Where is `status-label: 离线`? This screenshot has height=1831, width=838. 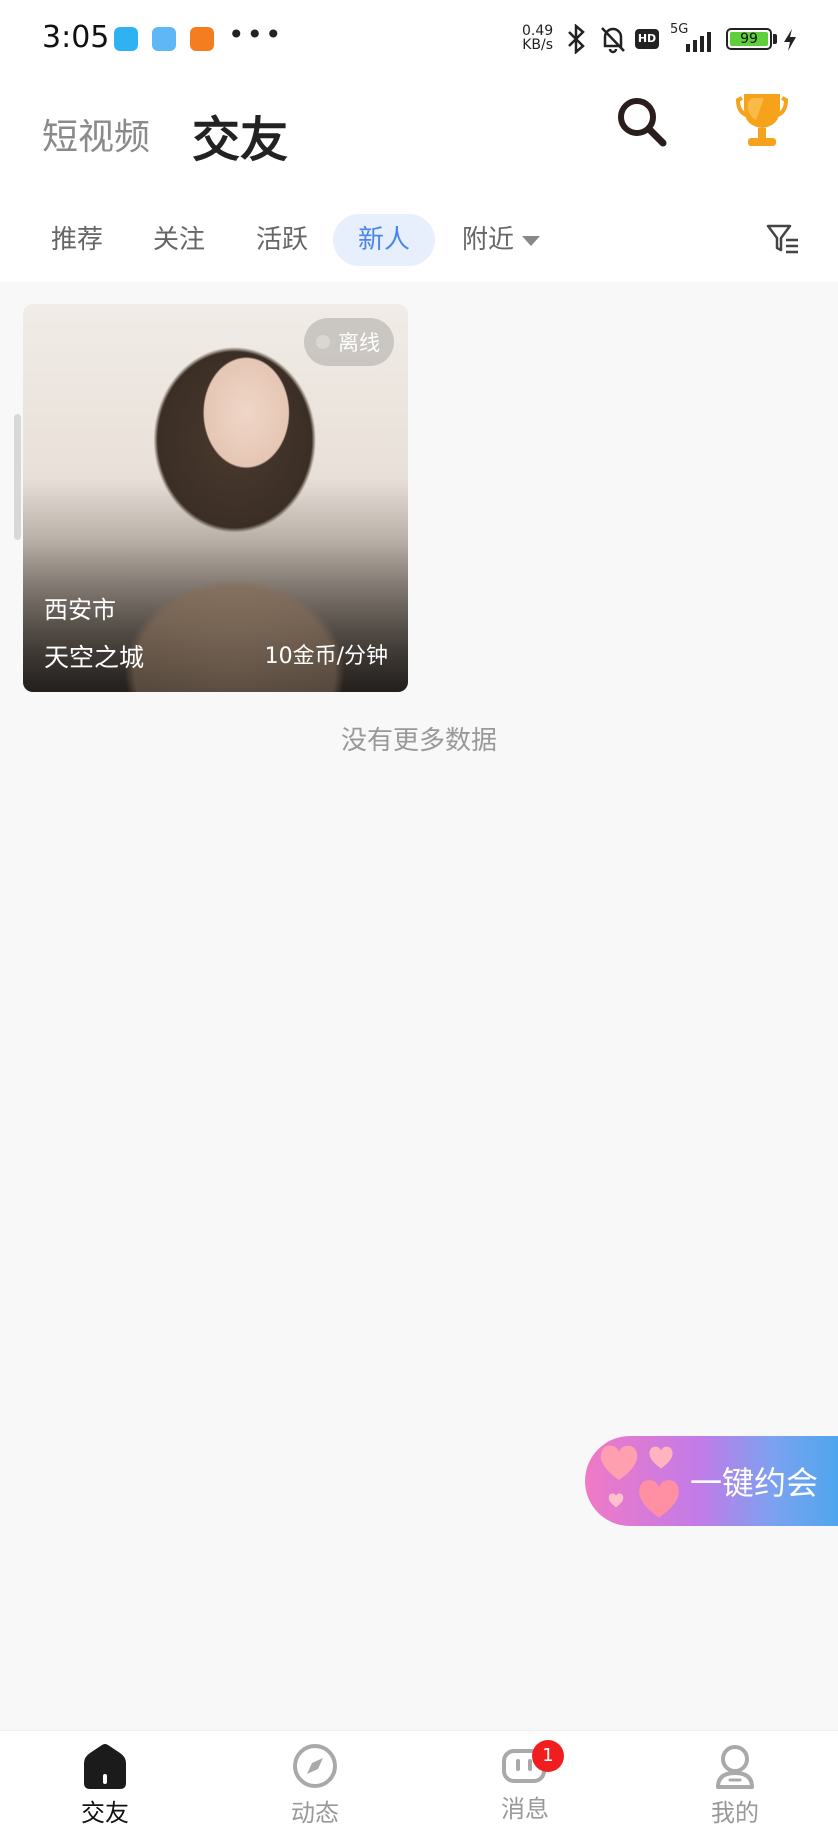 status-label: 离线 is located at coordinates (359, 343).